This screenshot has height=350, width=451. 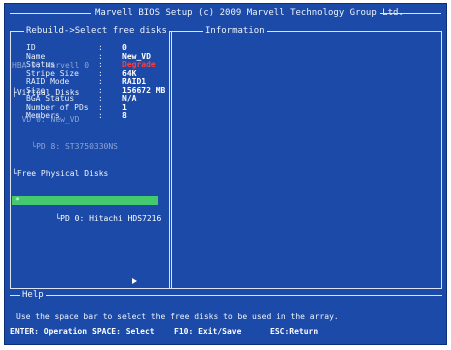 What do you see at coordinates (96, 31) in the screenshot?
I see `left-panel-title: Rebuild->Select free disks` at bounding box center [96, 31].